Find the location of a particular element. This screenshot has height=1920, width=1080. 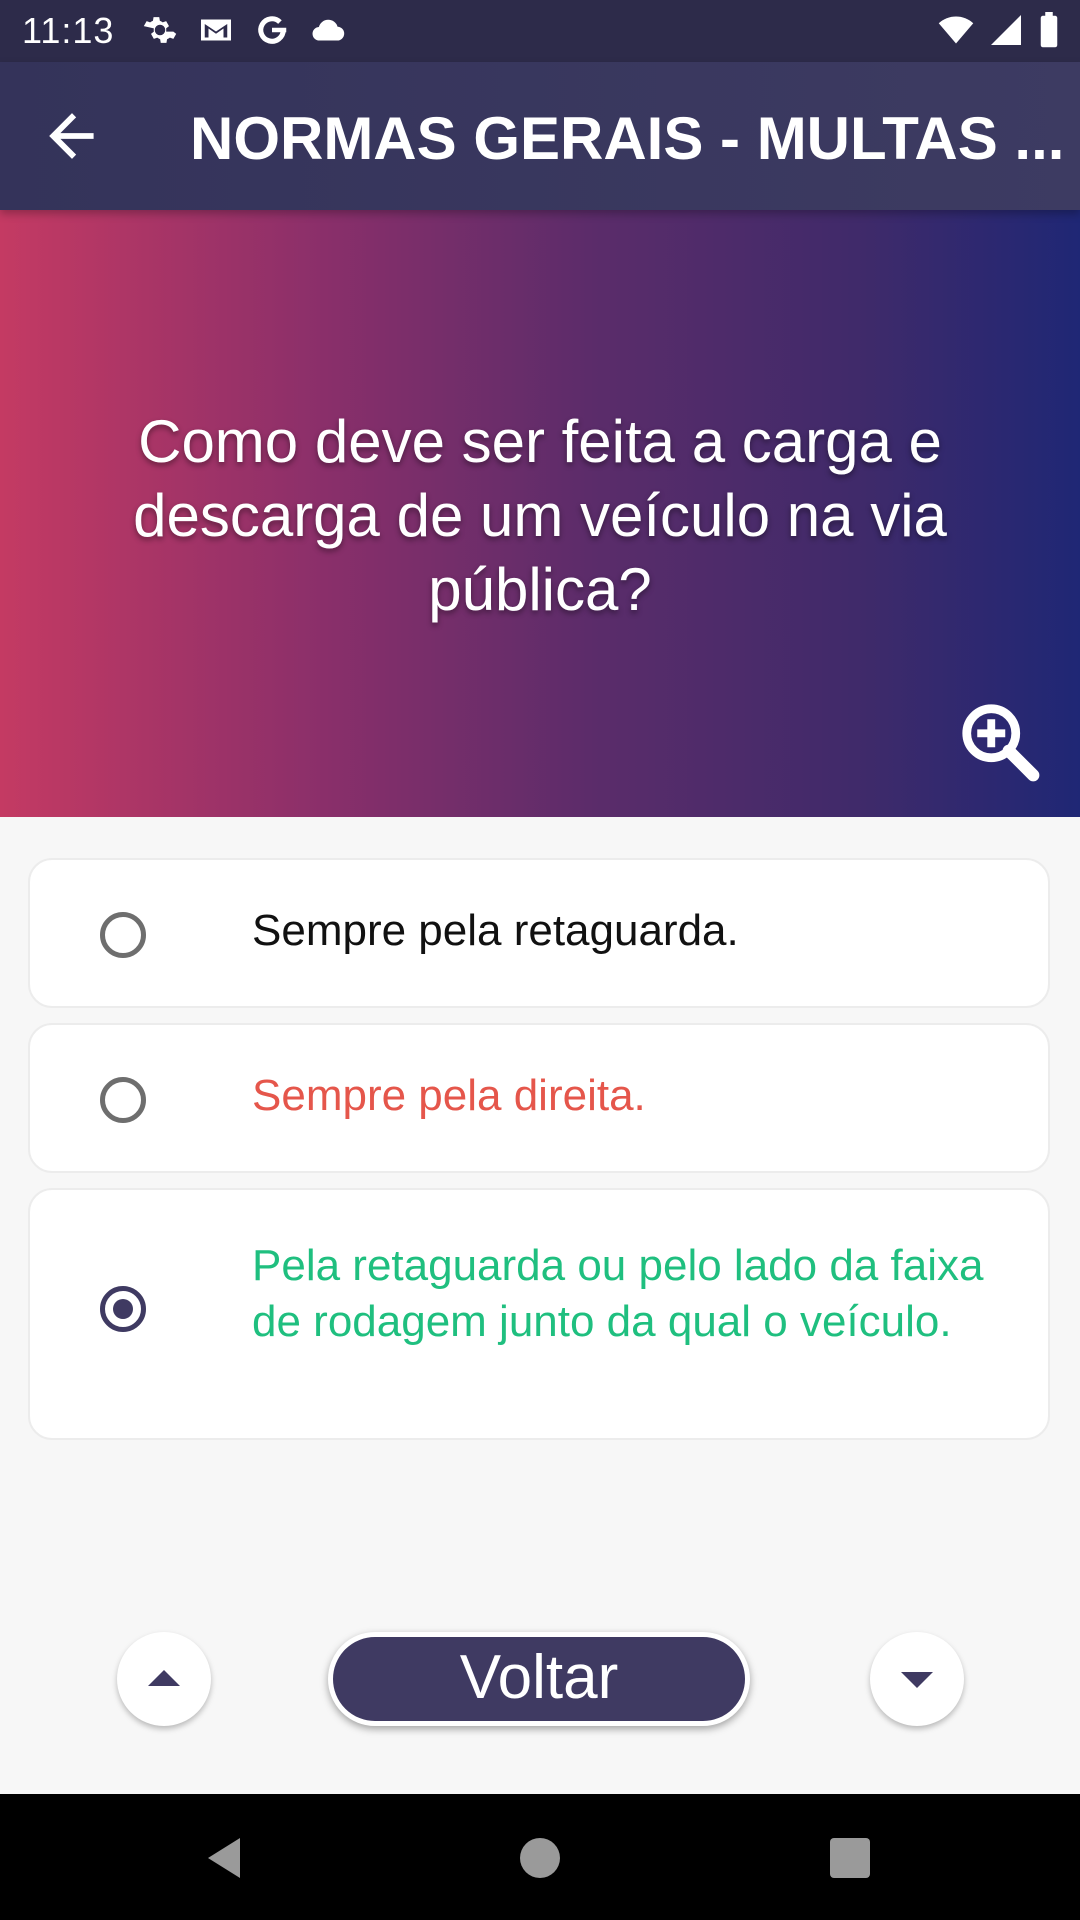

status-time: 11:13 is located at coordinates (68, 30).